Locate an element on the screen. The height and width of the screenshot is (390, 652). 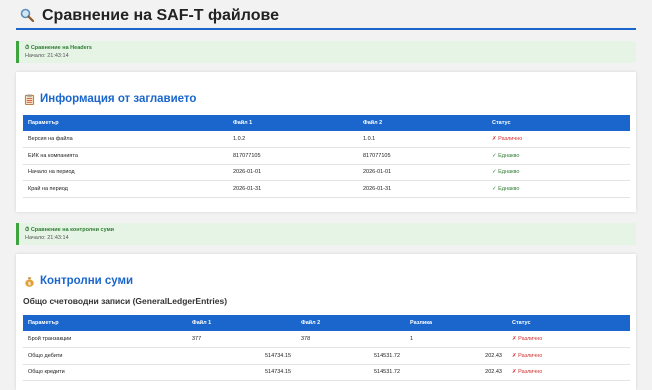
file1-cell: 377 is located at coordinates (241, 339).